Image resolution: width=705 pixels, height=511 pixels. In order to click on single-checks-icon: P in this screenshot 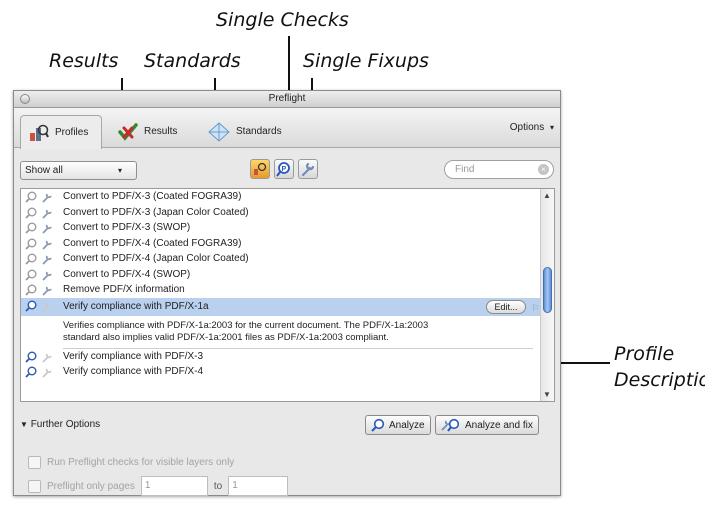, I will do `click(283, 169)`.